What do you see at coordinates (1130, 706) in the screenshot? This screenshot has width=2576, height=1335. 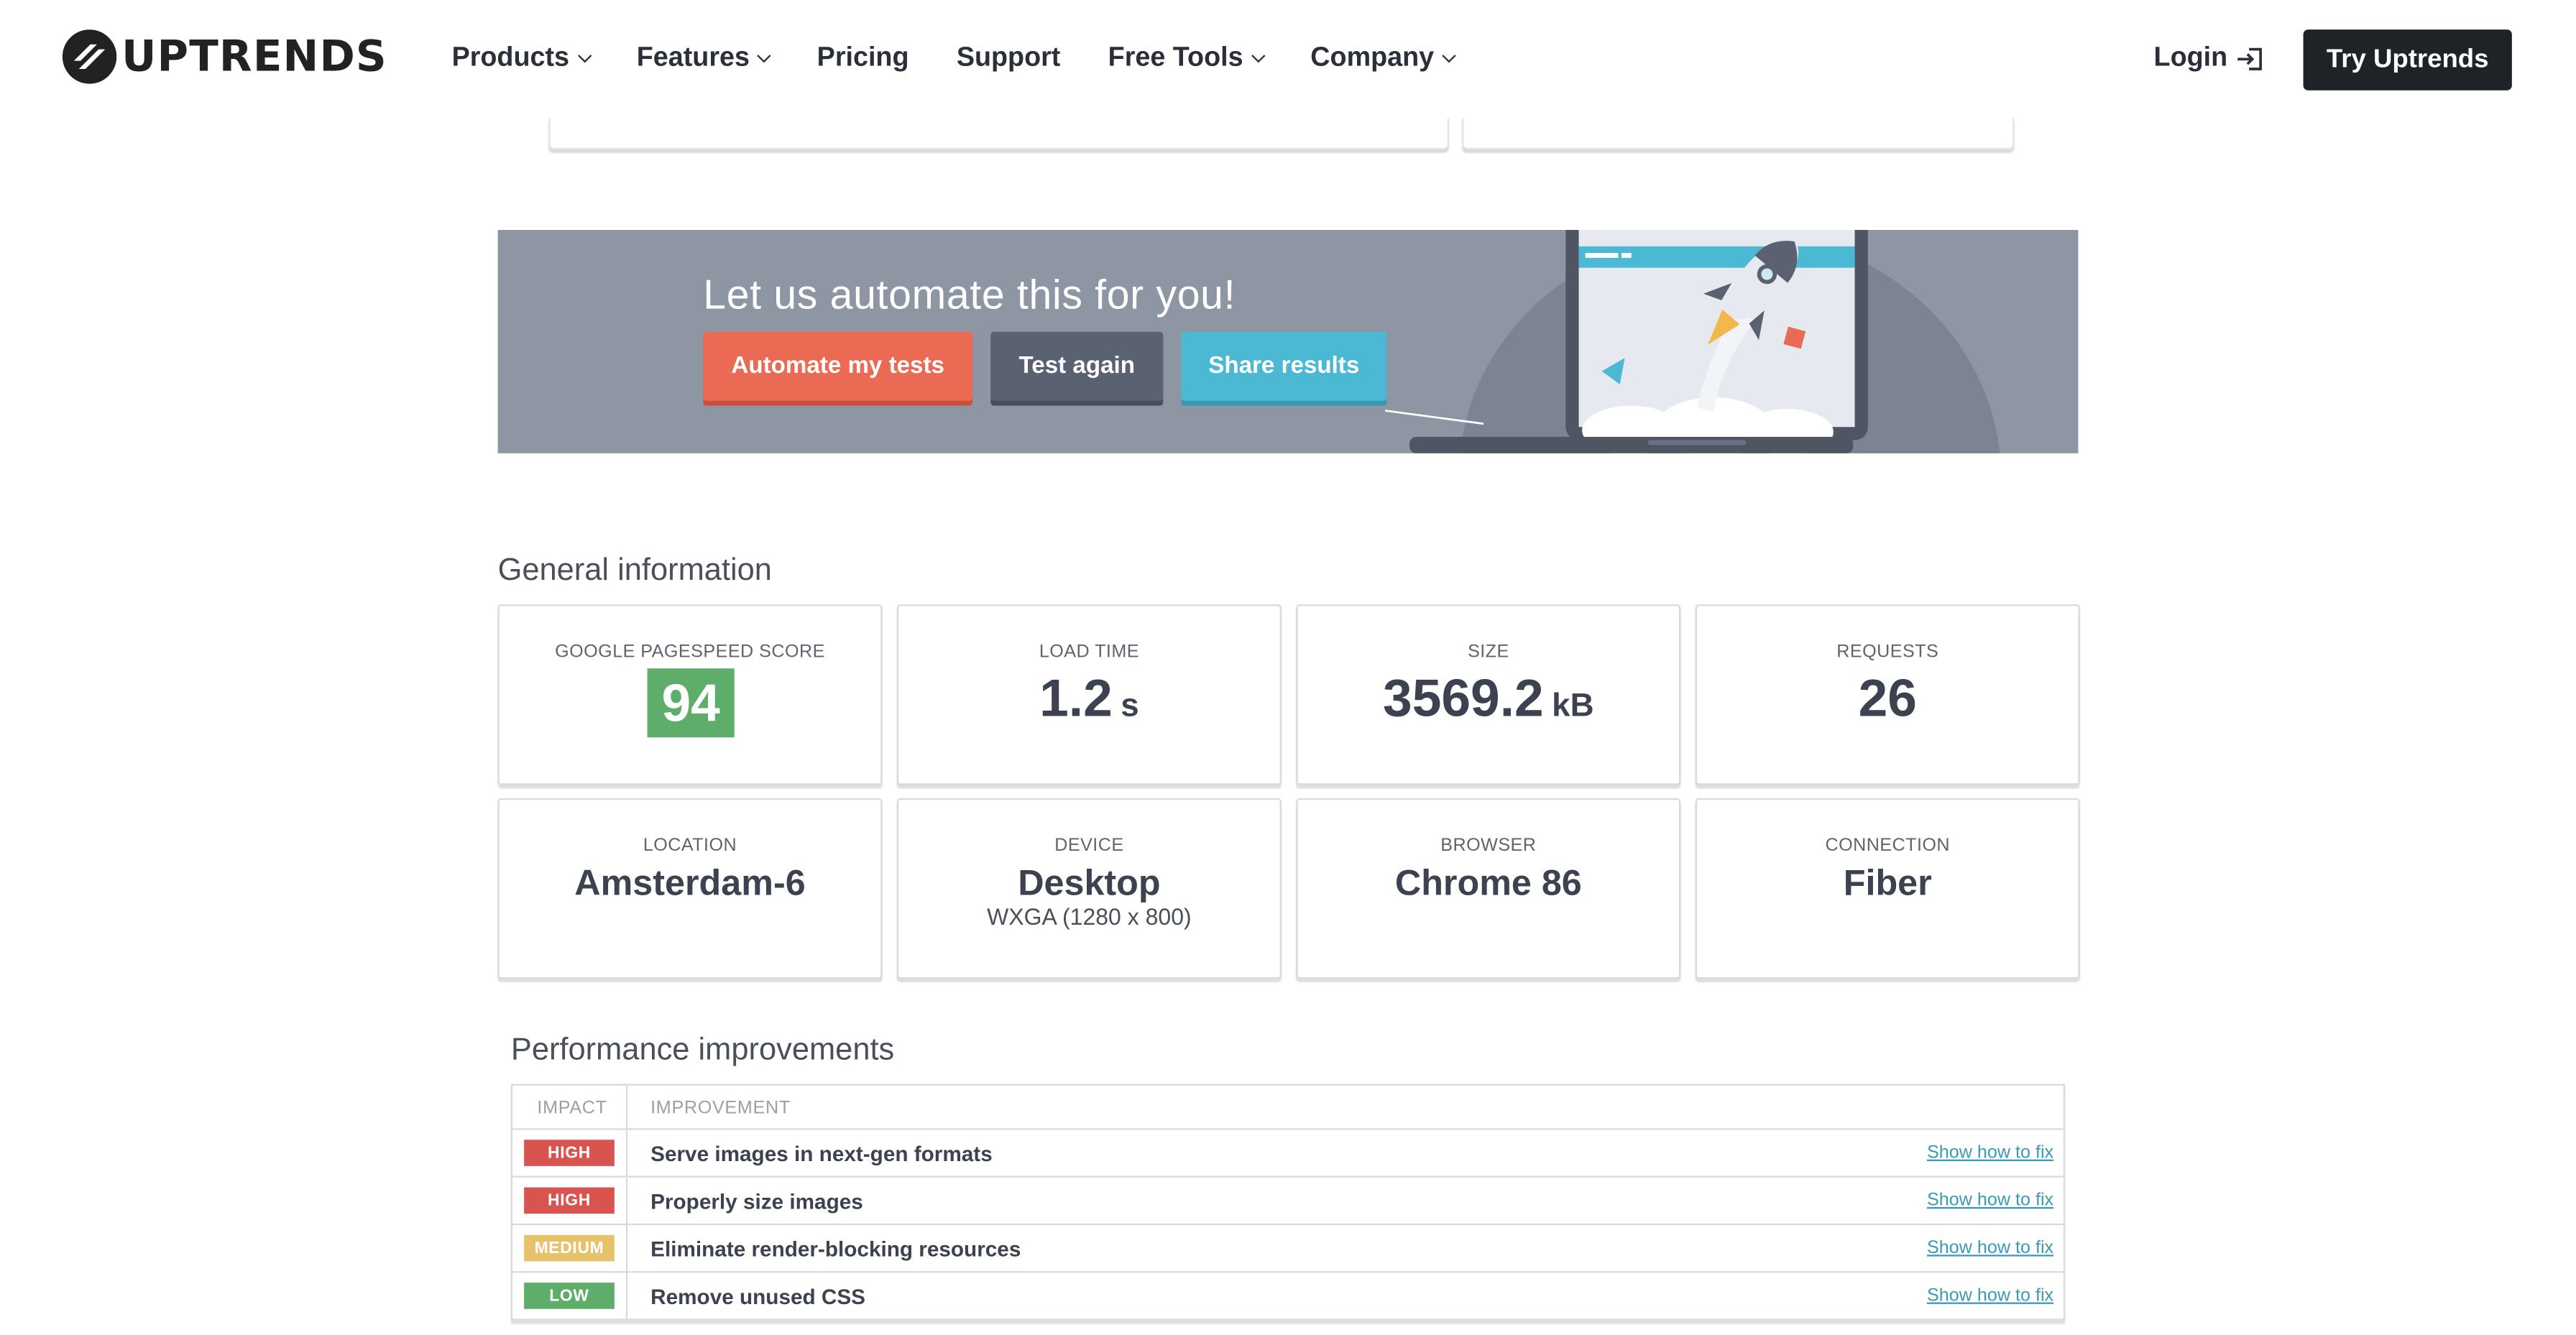 I see `load-time-unit: s` at bounding box center [1130, 706].